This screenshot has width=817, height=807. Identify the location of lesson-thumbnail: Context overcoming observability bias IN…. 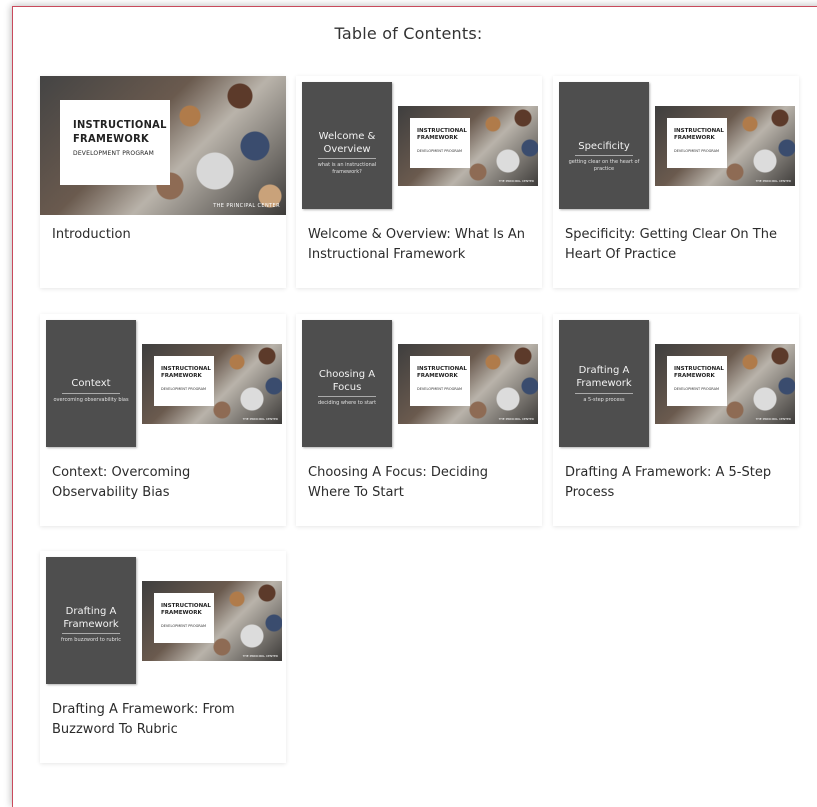
(164, 383).